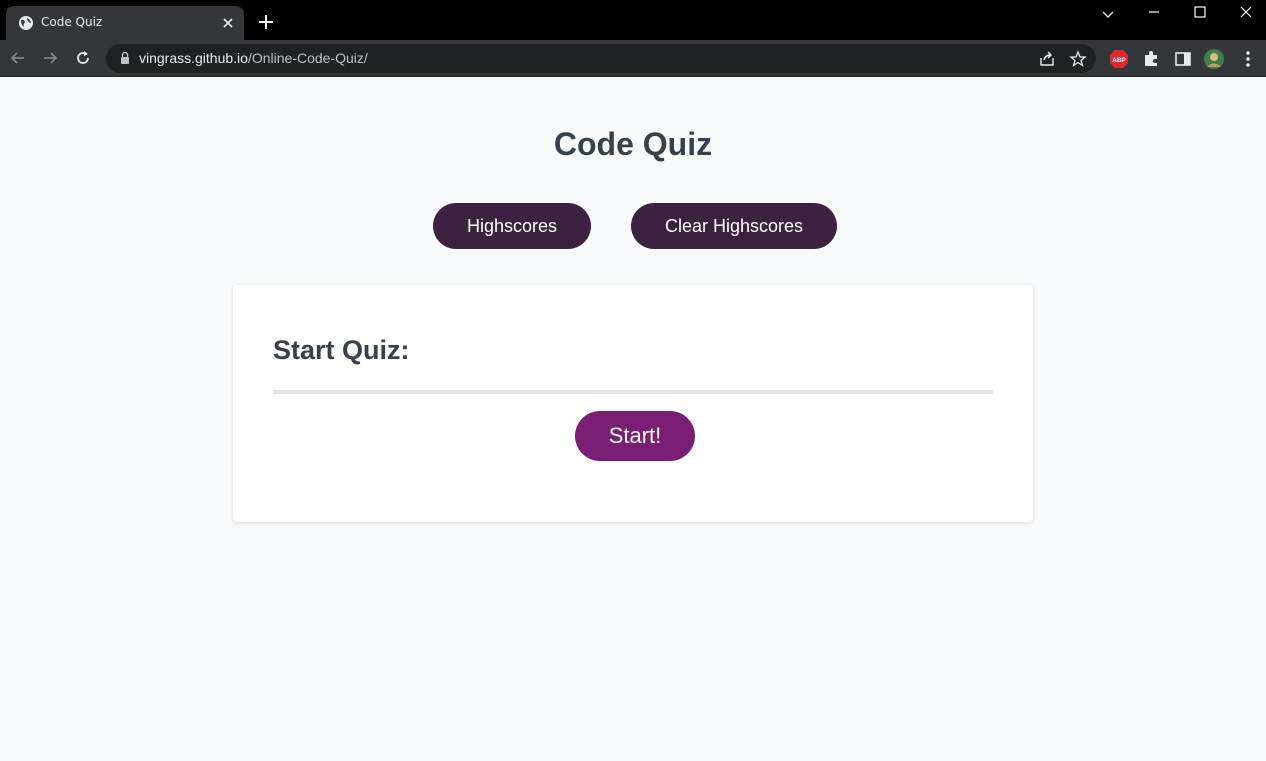  What do you see at coordinates (193, 58) in the screenshot?
I see `url-host: vingrass.github.io` at bounding box center [193, 58].